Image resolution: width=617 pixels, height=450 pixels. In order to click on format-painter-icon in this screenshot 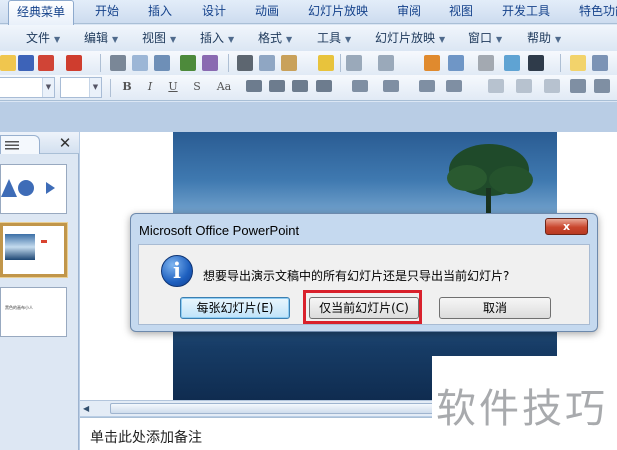, I will do `click(326, 63)`.